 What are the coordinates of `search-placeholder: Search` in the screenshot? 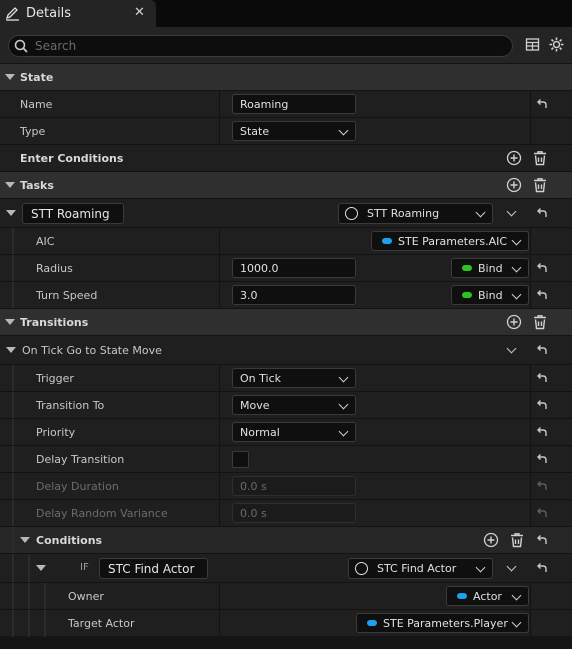 It's located at (56, 46).